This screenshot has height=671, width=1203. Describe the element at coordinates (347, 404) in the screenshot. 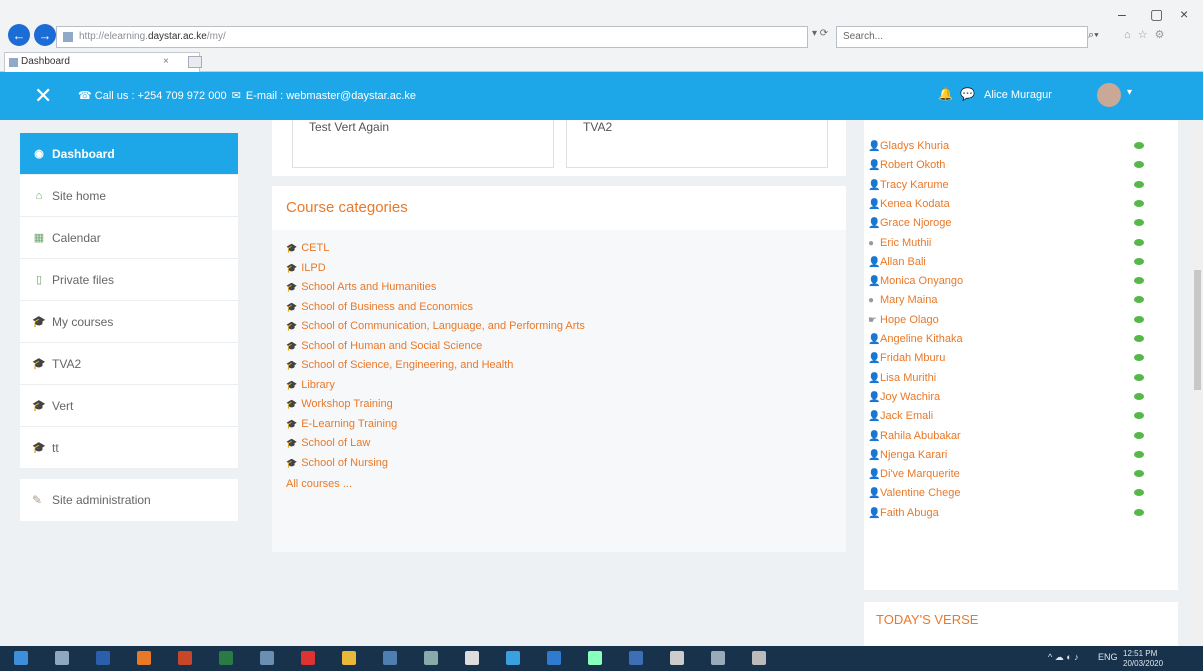

I see `category-label: Workshop Training` at that location.